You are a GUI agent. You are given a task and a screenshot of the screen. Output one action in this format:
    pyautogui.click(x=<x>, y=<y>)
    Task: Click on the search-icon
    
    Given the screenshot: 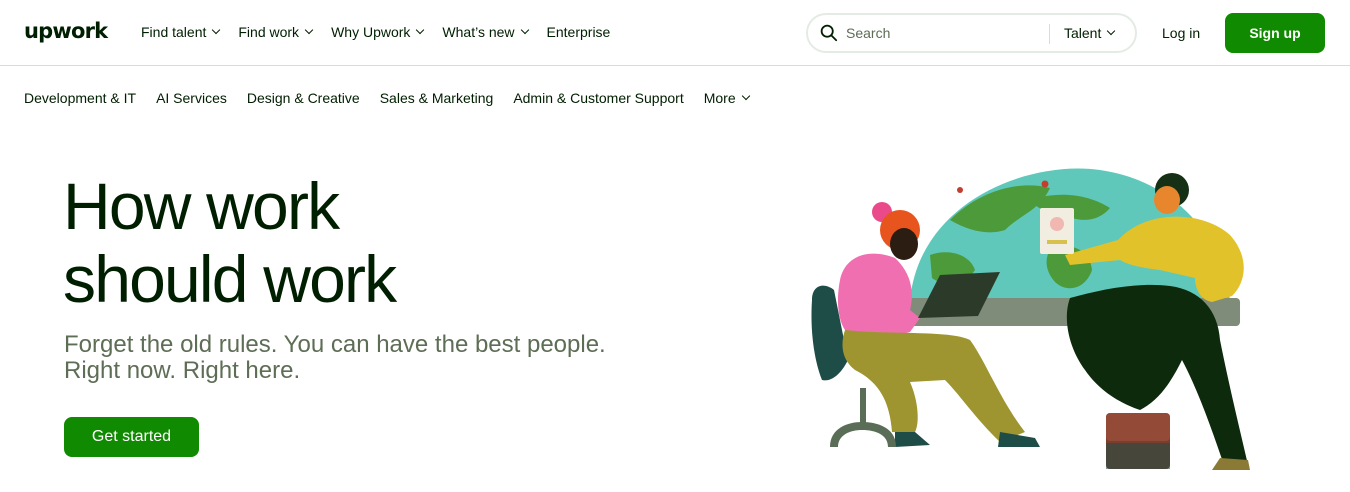 What is the action you would take?
    pyautogui.click(x=829, y=33)
    